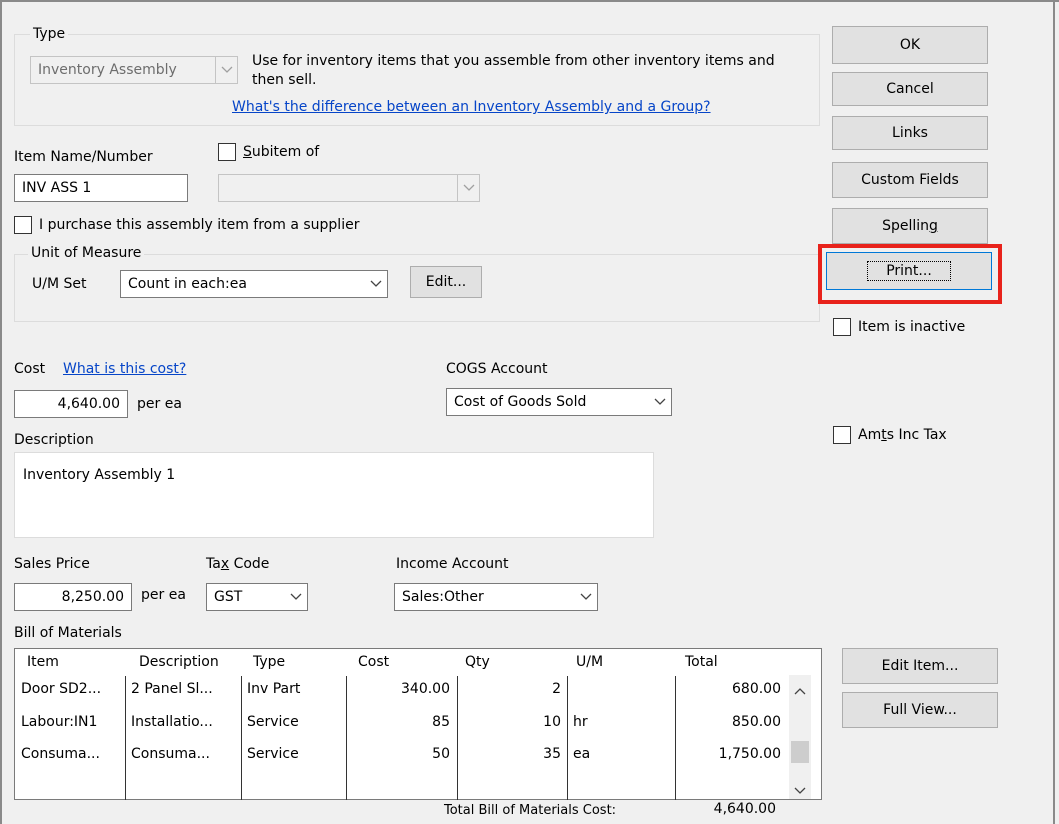  What do you see at coordinates (520, 402) in the screenshot?
I see `cogs-account-value: Cost of Goods Sold` at bounding box center [520, 402].